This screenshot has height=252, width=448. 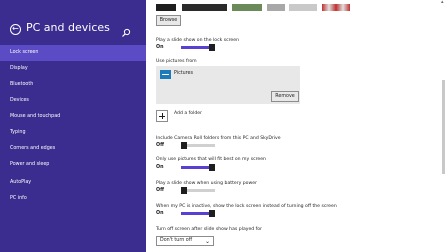 I want to click on inactive-toggle, so click(x=198, y=213).